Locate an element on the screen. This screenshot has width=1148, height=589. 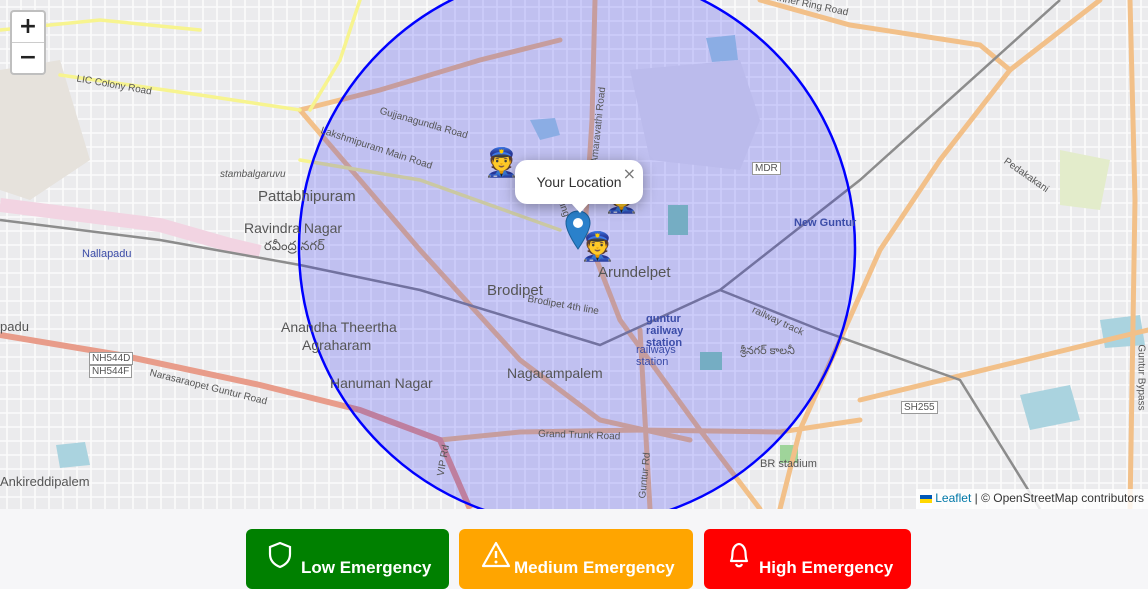
leaflet-link: Leaflet is located at coordinates (953, 498).